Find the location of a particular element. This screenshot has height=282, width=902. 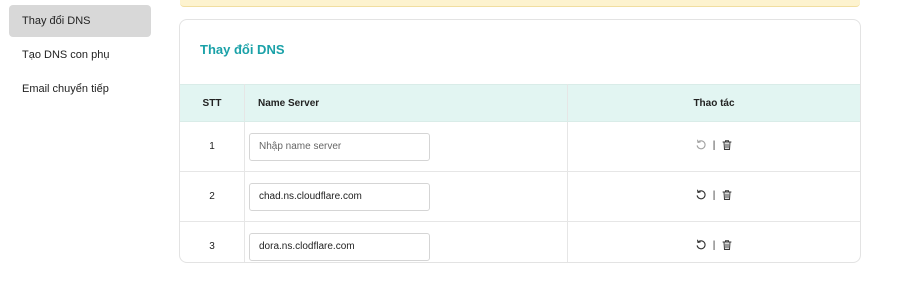

card-title: Thay đổi DNS is located at coordinates (242, 49).